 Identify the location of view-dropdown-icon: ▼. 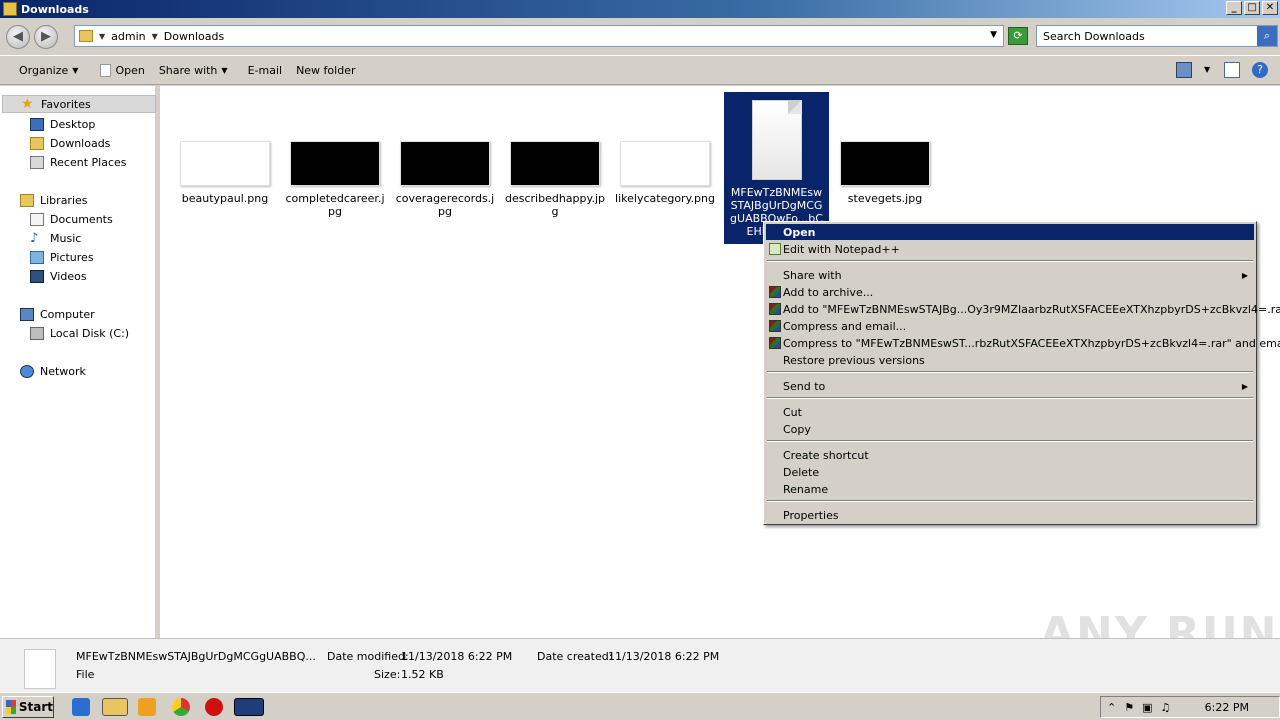
(1208, 70).